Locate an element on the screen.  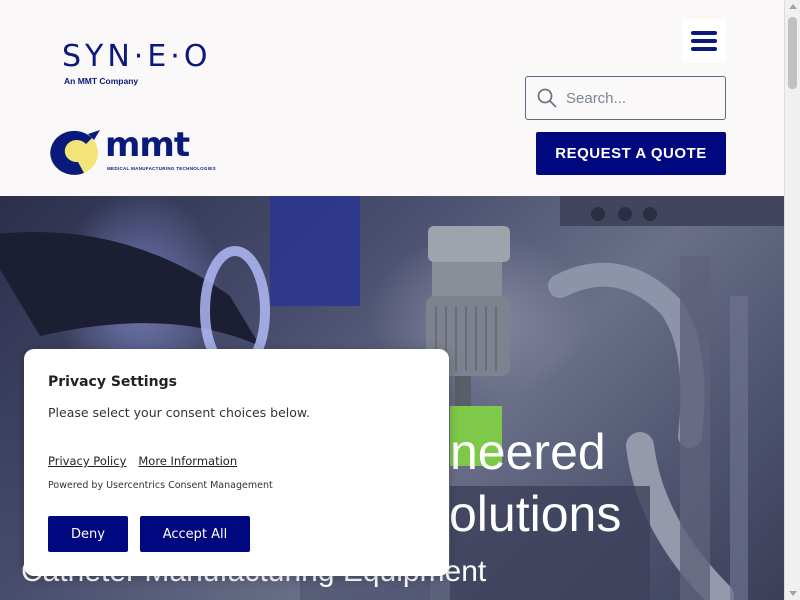
syneo-logo: SYN·E·O An MMT Company is located at coordinates (137, 63).